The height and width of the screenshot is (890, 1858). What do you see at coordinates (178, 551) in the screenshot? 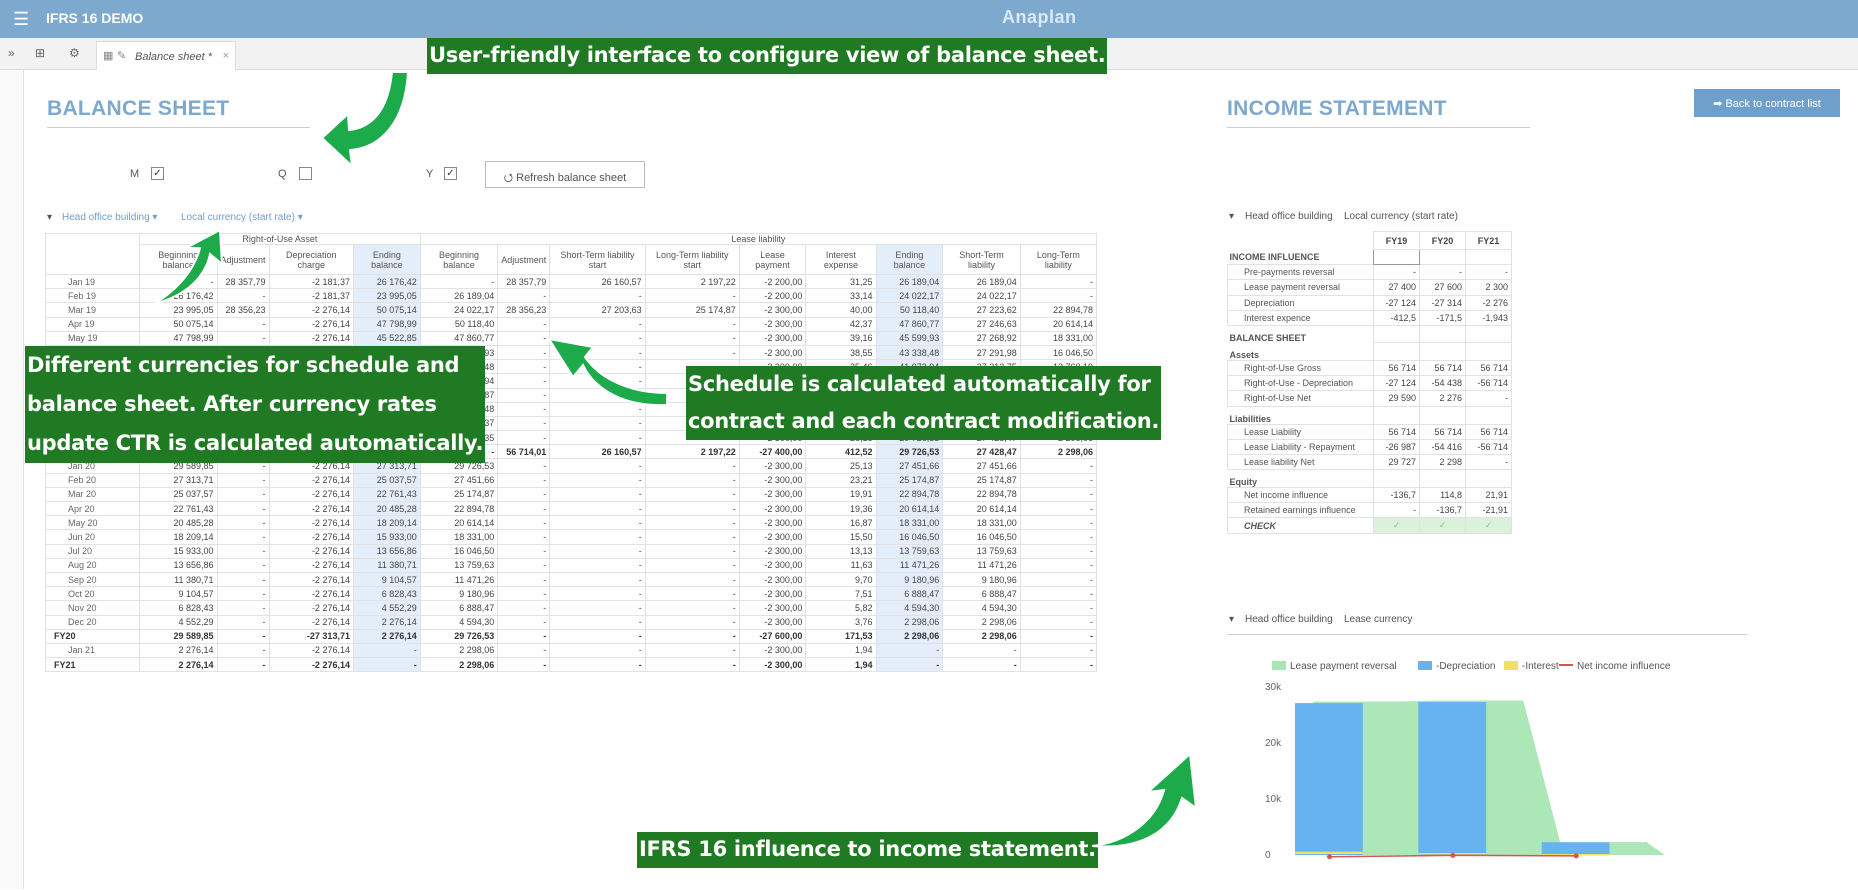
I see `table-cell: 15 933,00` at bounding box center [178, 551].